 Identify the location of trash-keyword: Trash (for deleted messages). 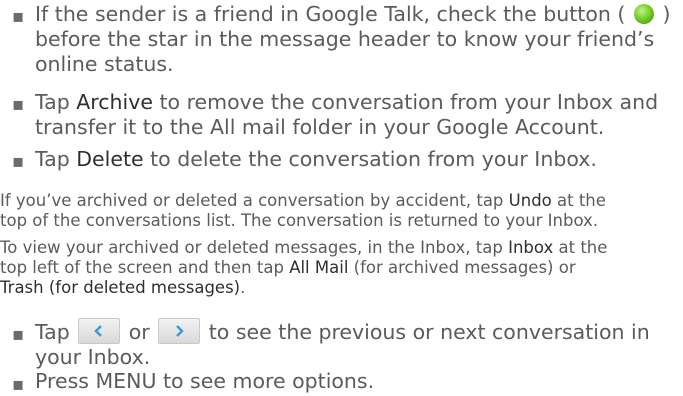
(120, 287).